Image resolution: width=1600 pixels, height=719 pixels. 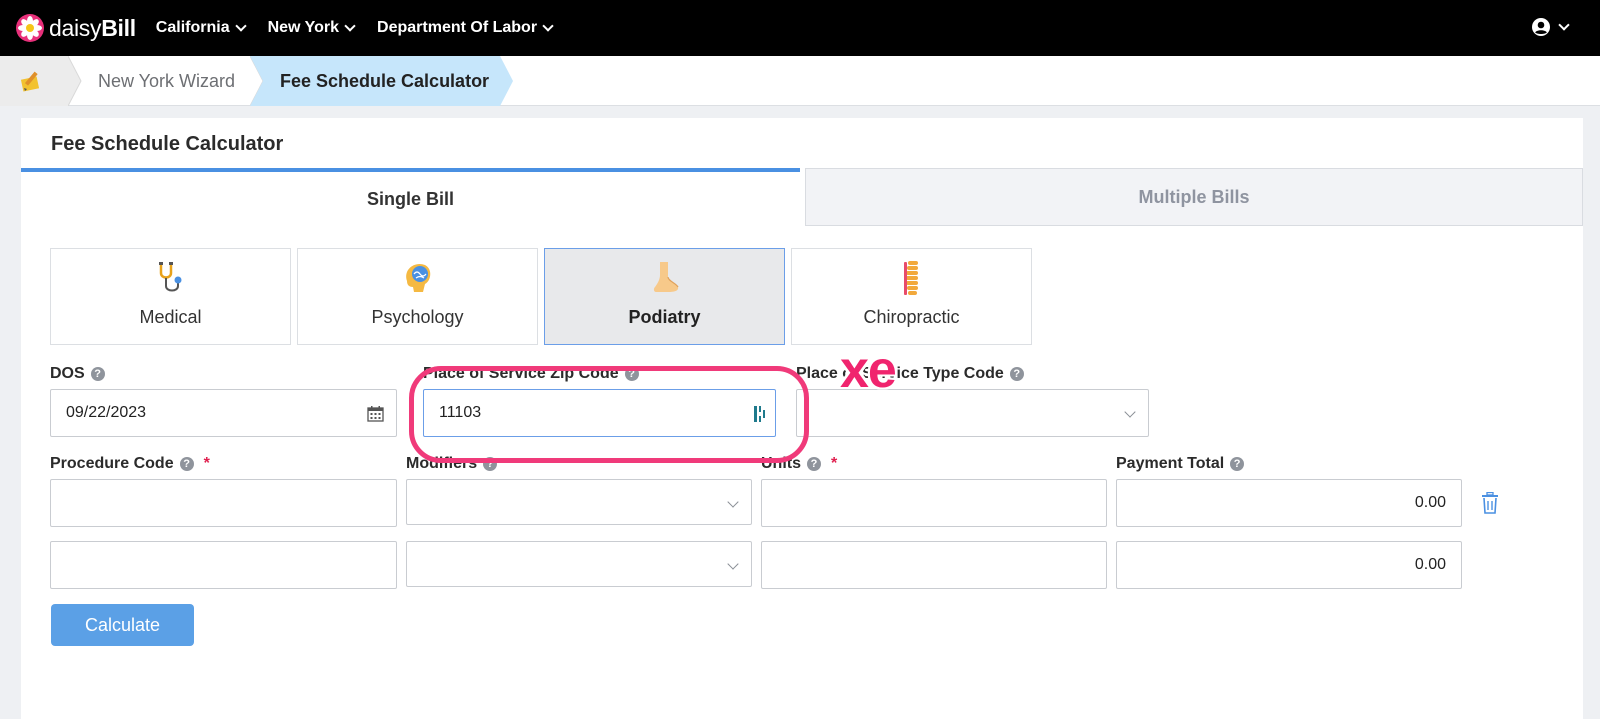 I want to click on pos-type-label-text: Place of Service Type Code, so click(x=900, y=373).